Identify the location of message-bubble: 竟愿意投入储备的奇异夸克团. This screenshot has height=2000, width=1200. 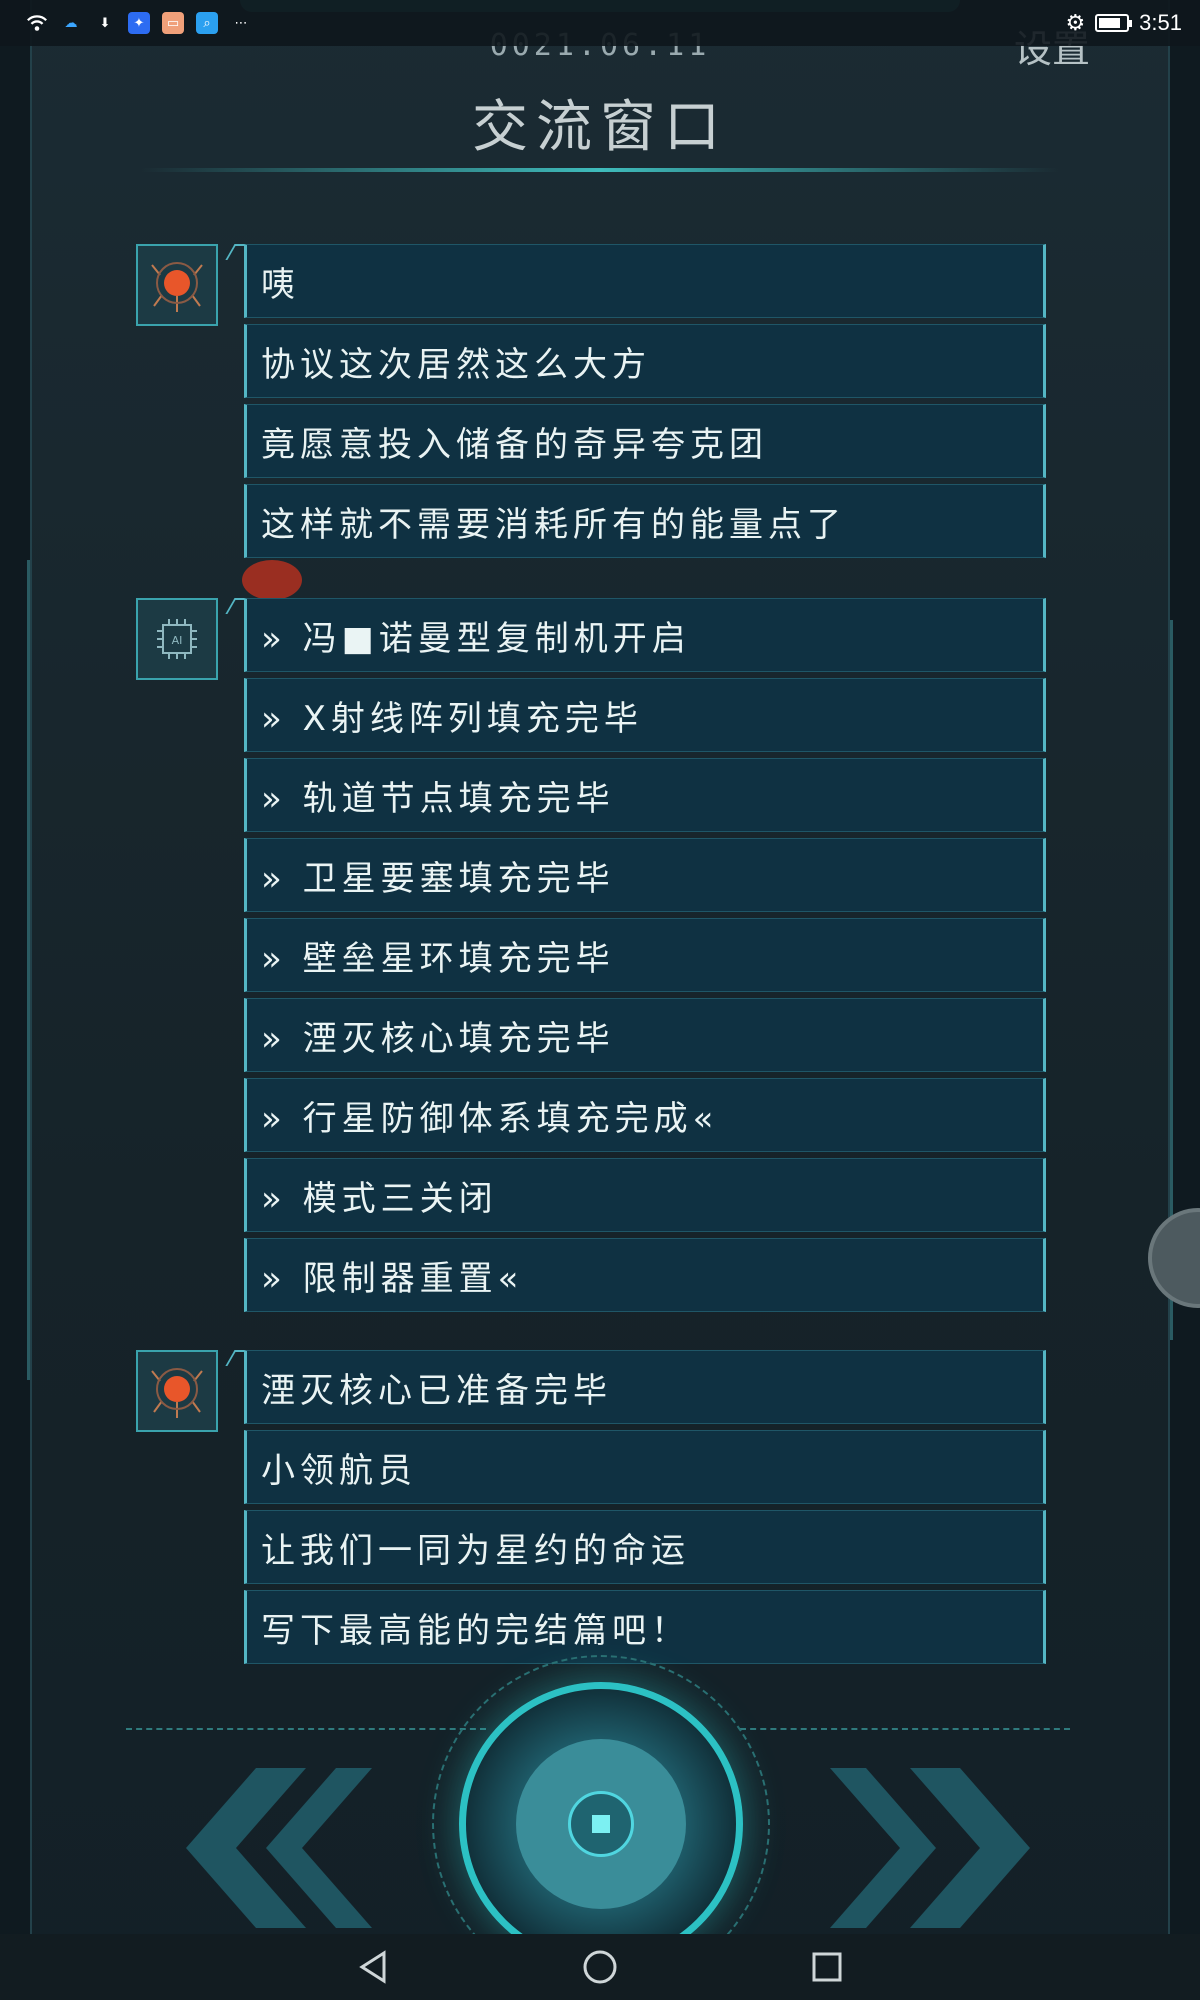
(645, 441).